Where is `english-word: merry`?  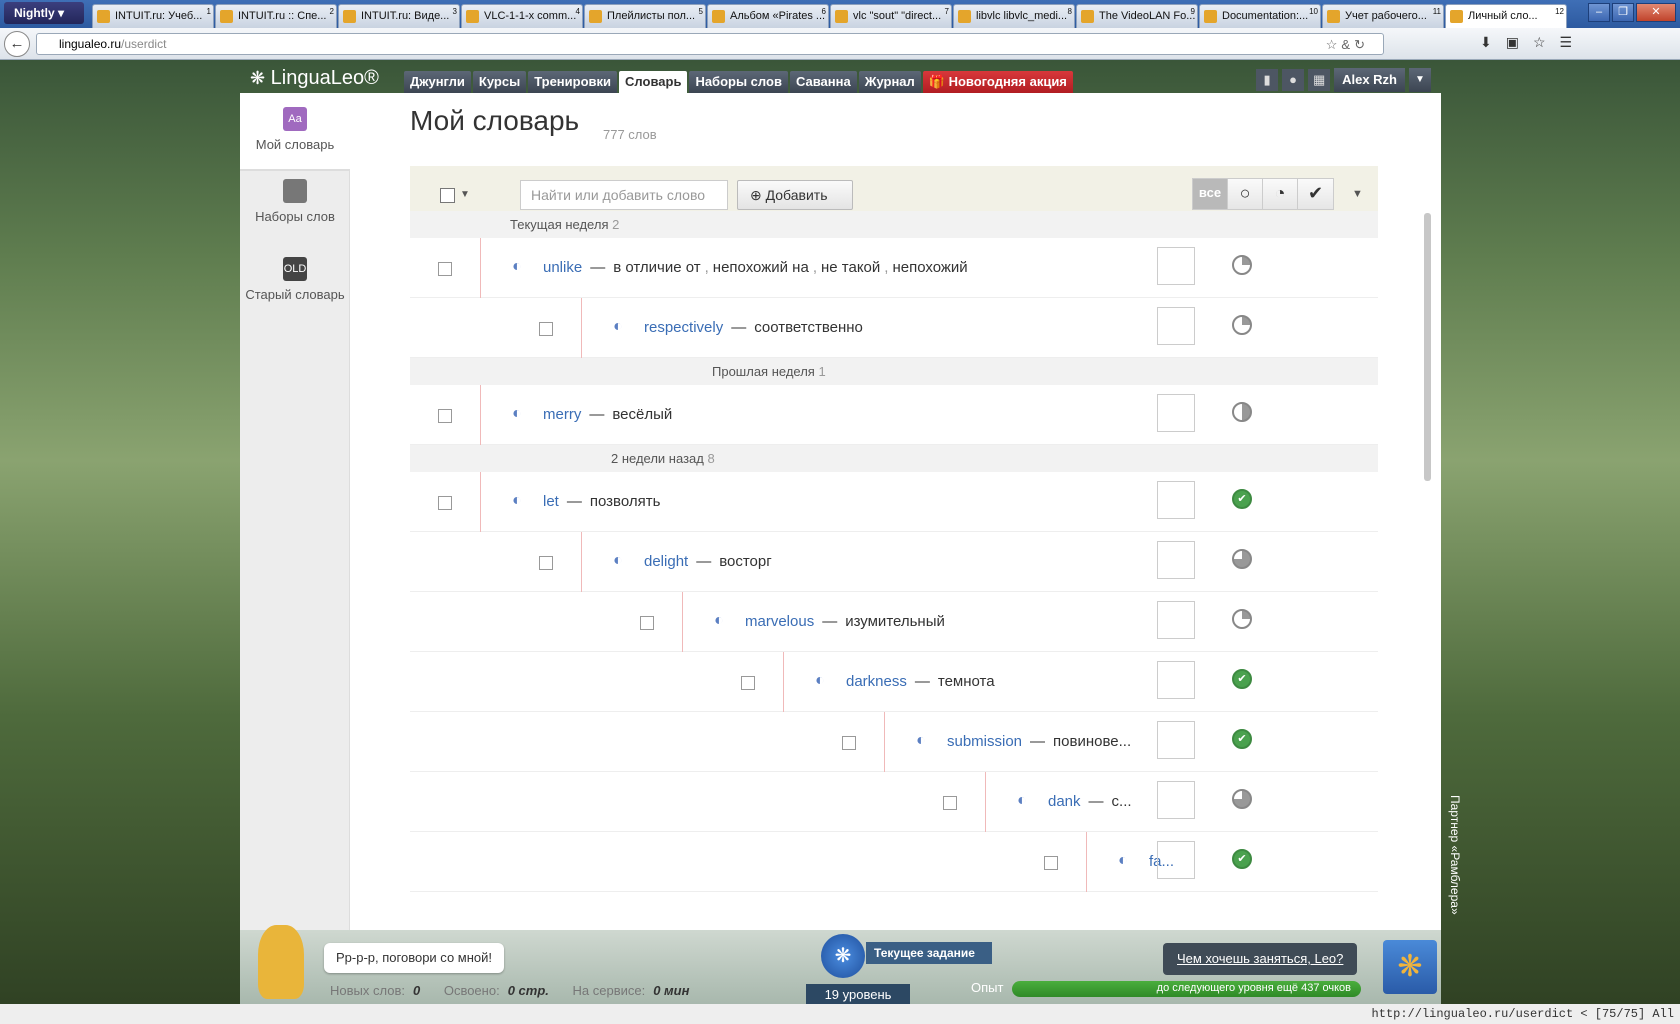 english-word: merry is located at coordinates (562, 414).